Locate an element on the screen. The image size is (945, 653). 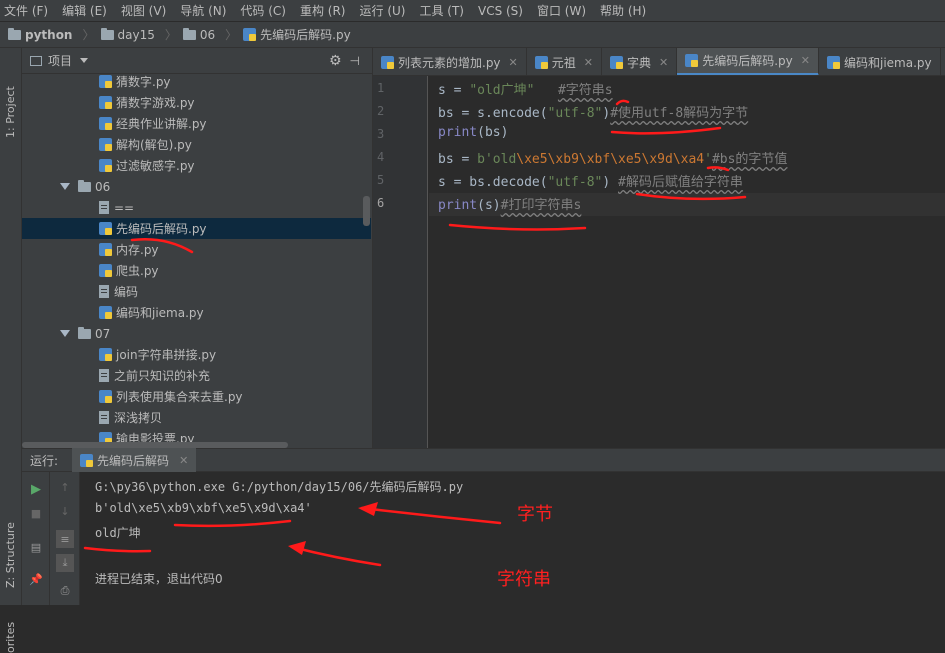
pin-icon: 📌 is located at coordinates (36, 579).